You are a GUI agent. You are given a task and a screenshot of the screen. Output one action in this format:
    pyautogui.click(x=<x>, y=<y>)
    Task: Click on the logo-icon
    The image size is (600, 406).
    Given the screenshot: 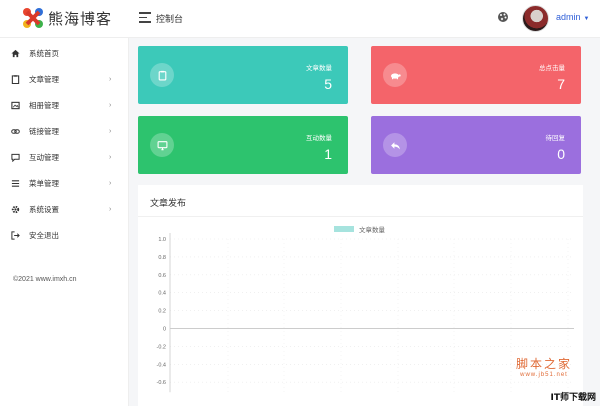 What is the action you would take?
    pyautogui.click(x=33, y=18)
    